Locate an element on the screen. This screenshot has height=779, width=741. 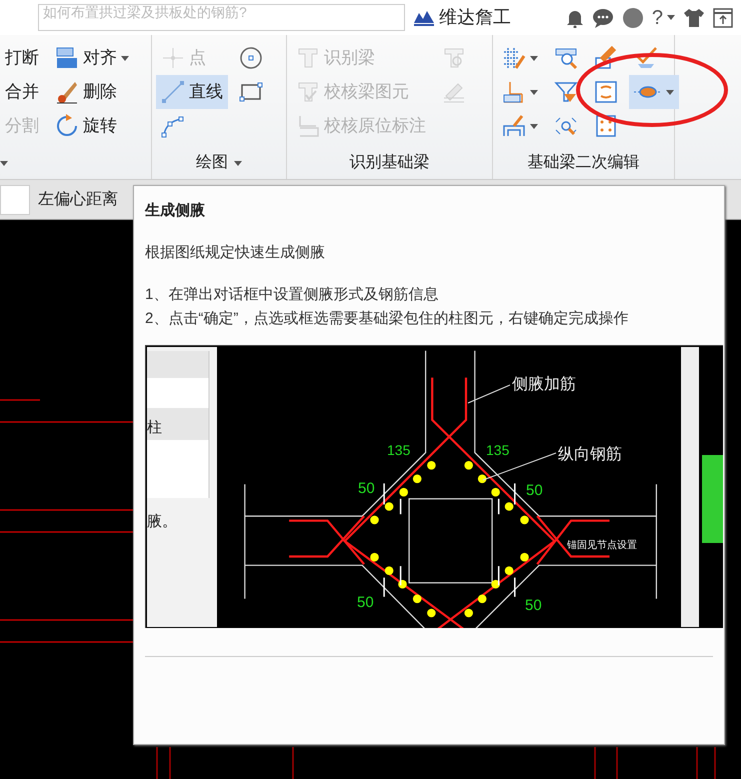
tooltip-step: 1、在弹出对话框中设置侧腋形式及钢筋信息 is located at coordinates (429, 294).